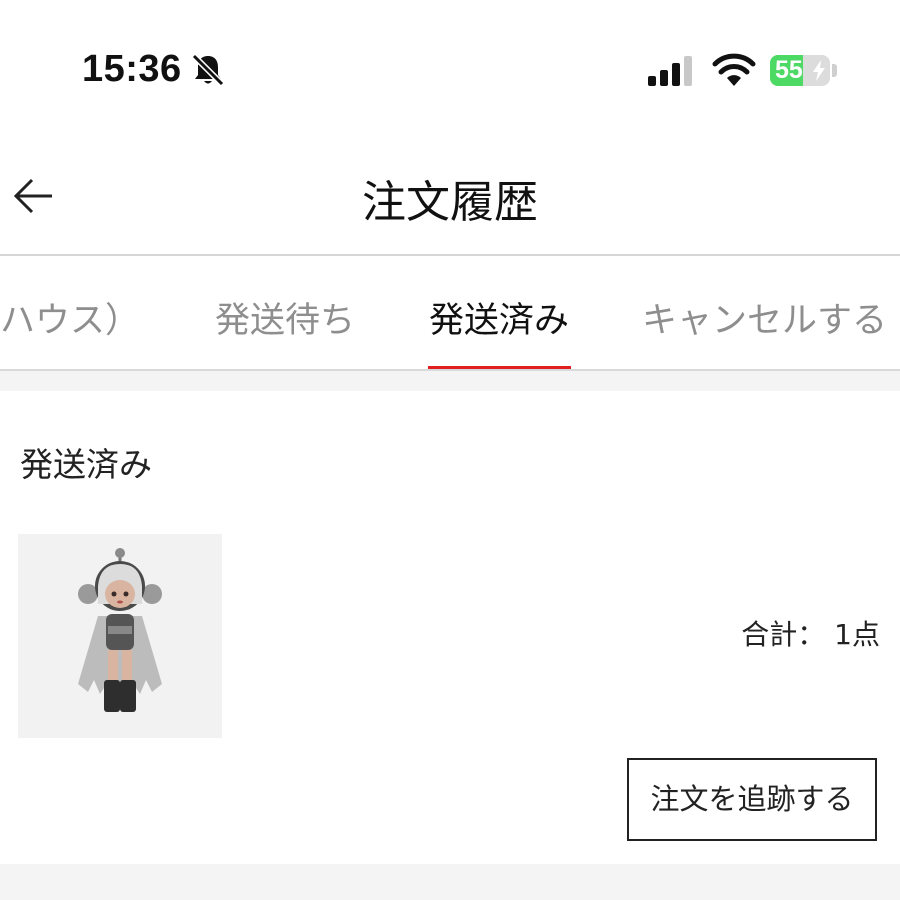  I want to click on bell-off-icon, so click(208, 70).